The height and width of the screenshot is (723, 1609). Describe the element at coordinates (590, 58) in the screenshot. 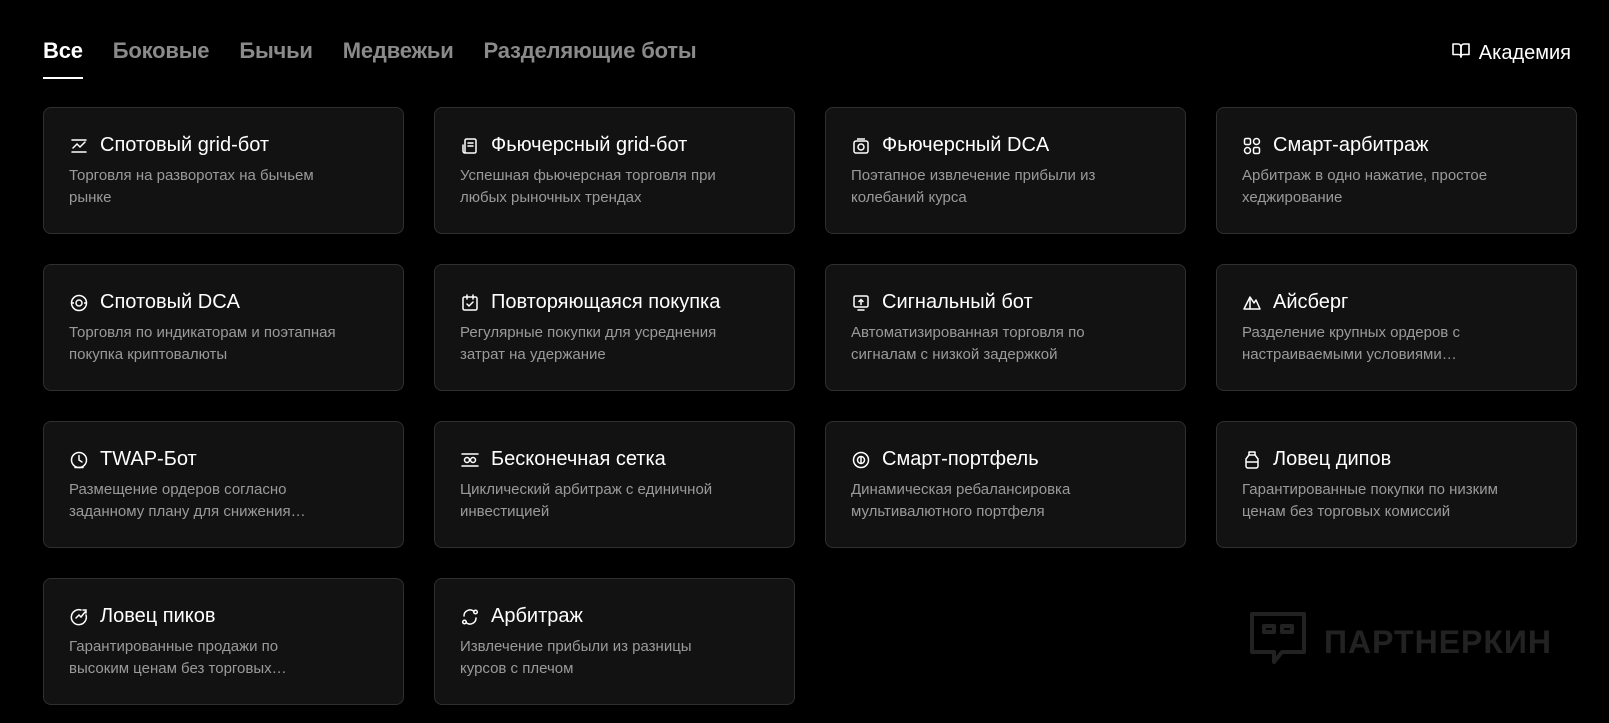

I see `tab-splitting-bots: Разделяющие боты` at that location.